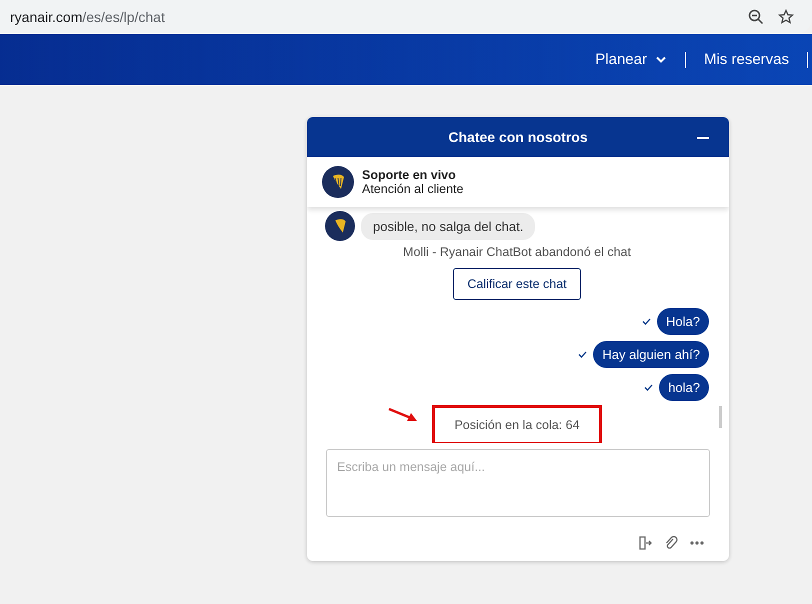 The height and width of the screenshot is (604, 812). Describe the element at coordinates (631, 59) in the screenshot. I see `nav-link: Planear` at that location.